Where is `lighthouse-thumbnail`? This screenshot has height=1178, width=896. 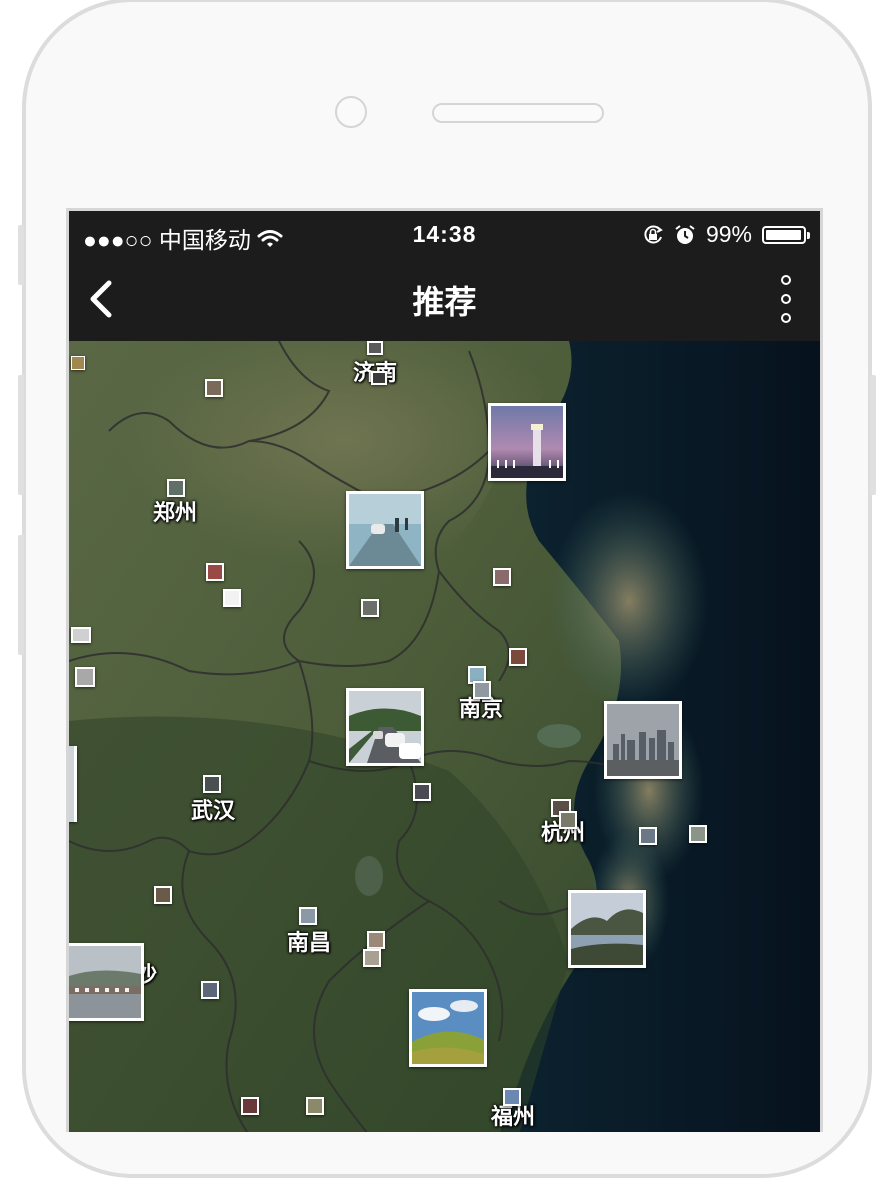
lighthouse-thumbnail is located at coordinates (527, 442).